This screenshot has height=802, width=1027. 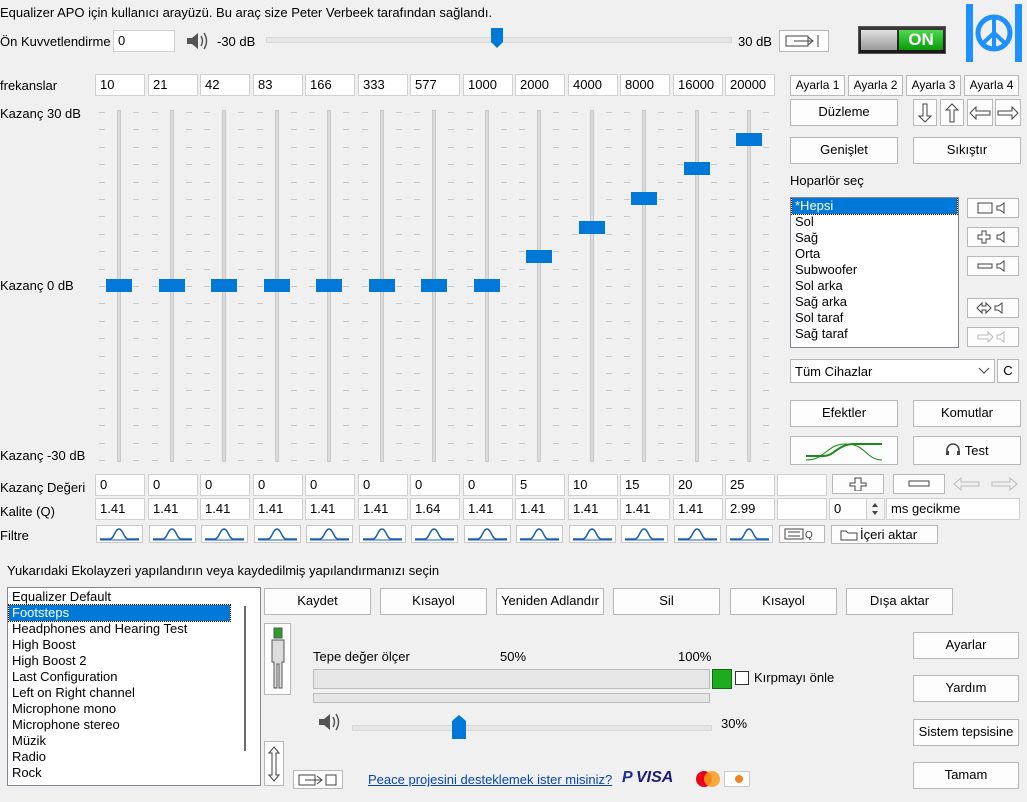 What do you see at coordinates (902, 40) in the screenshot?
I see `power-toggle: ON` at bounding box center [902, 40].